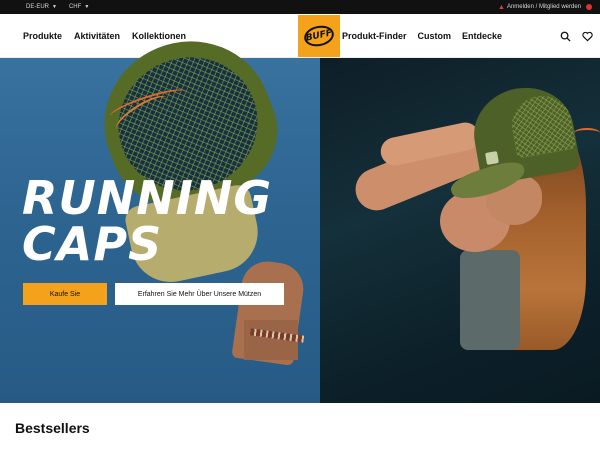 This screenshot has height=450, width=600. Describe the element at coordinates (147, 198) in the screenshot. I see `hero-title-line1: RUNNING` at that location.